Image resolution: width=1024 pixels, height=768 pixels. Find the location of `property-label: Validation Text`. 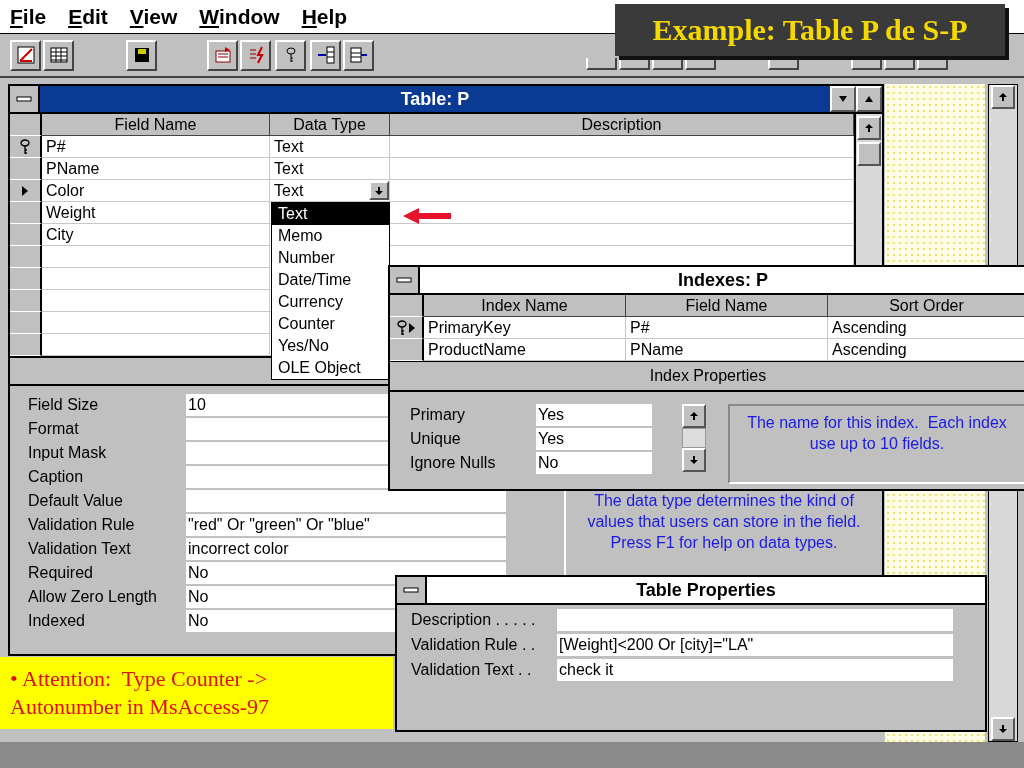

property-label: Validation Text is located at coordinates (80, 549).